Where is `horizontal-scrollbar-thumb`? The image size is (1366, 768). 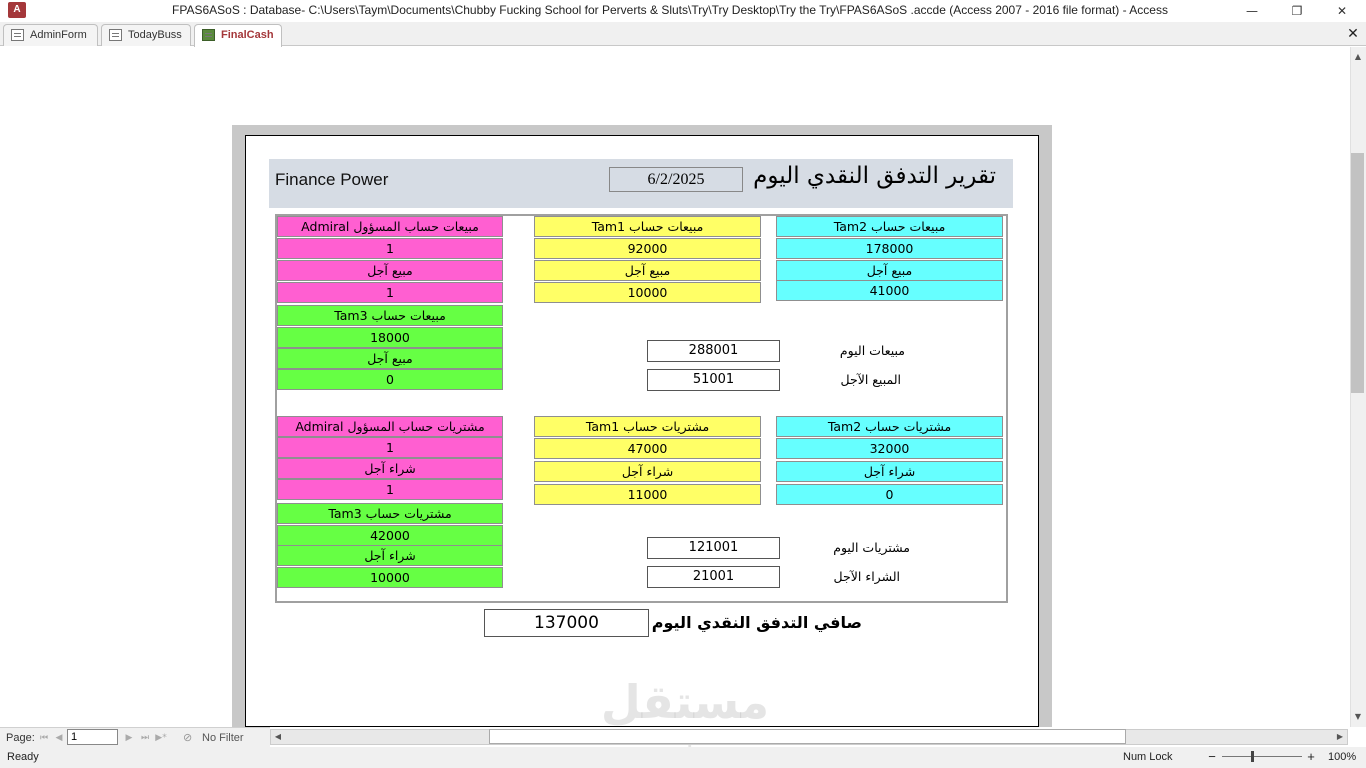
horizontal-scrollbar-thumb is located at coordinates (807, 736).